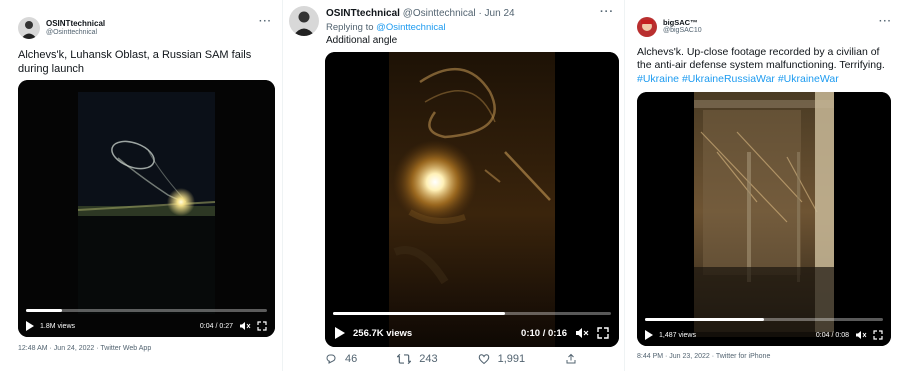  Describe the element at coordinates (544, 333) in the screenshot. I see `video-time: 0:10 / 0:16` at that location.